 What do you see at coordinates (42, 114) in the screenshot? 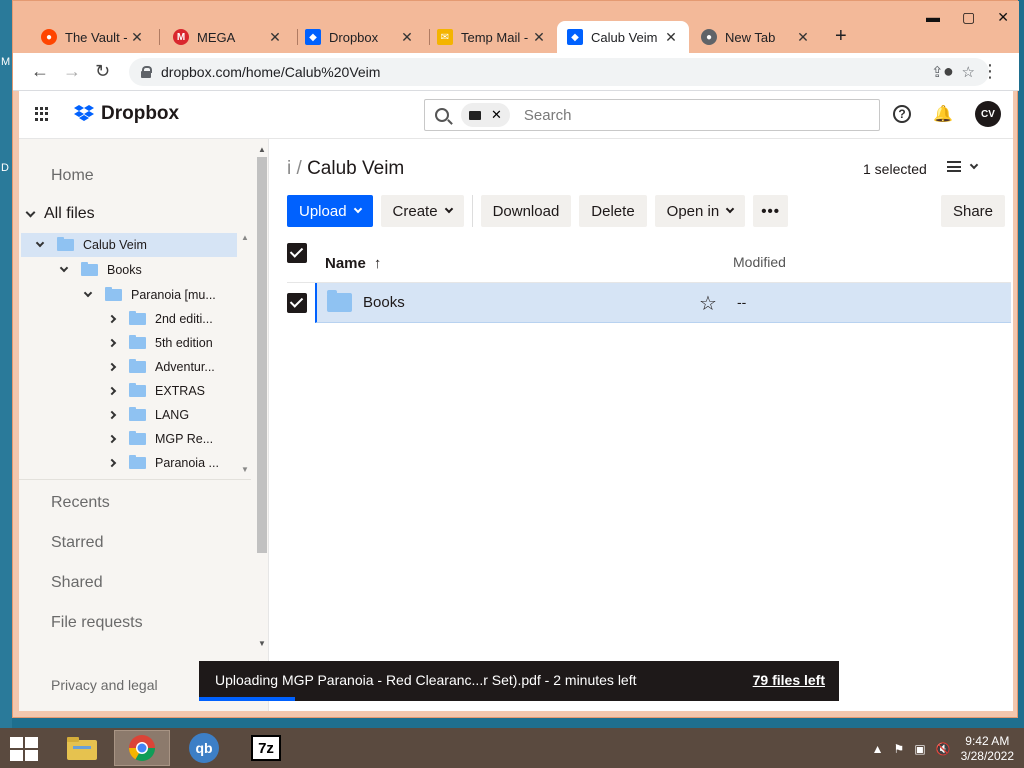
I see `app-grid-icon` at bounding box center [42, 114].